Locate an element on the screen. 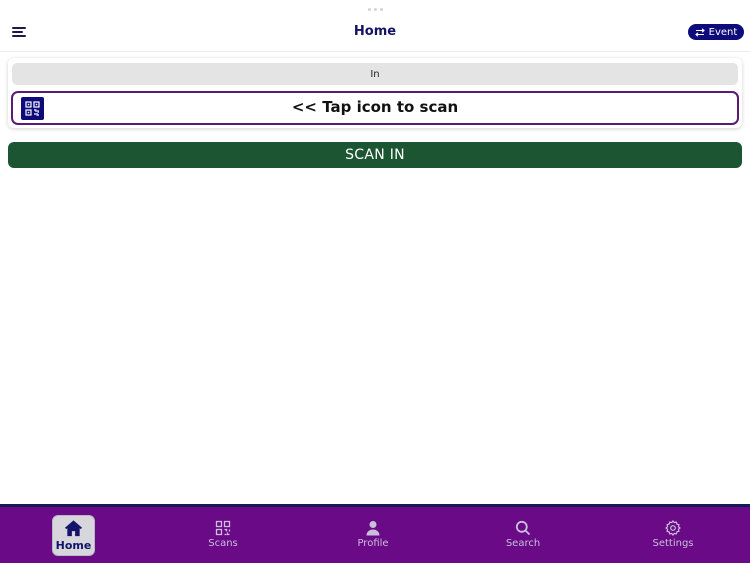 The height and width of the screenshot is (563, 750). page-title: Home is located at coordinates (375, 31).